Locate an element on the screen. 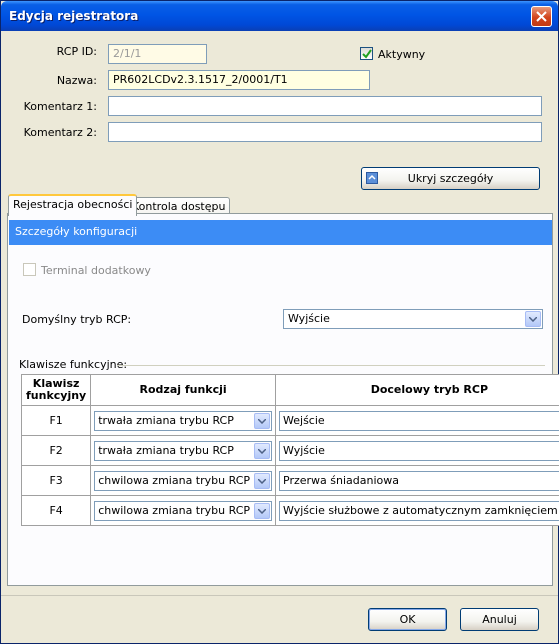 The width and height of the screenshot is (559, 644). table-row: F1 trwała zmiana trybu RCP Wejście is located at coordinates (289, 420).